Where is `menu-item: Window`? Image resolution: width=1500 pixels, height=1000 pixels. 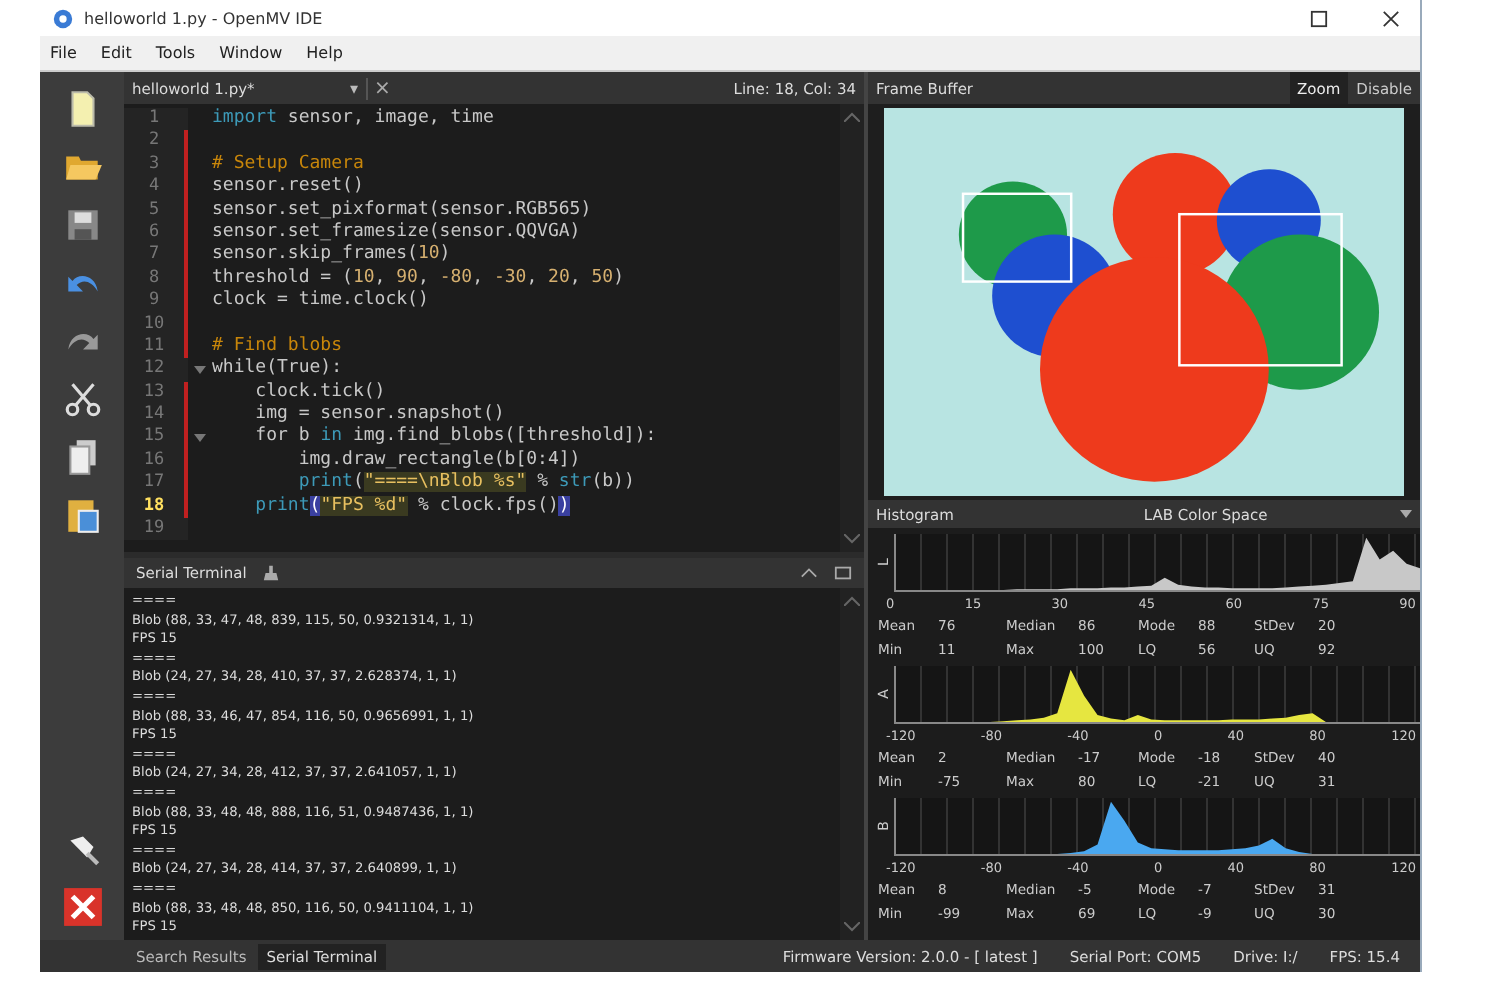 menu-item: Window is located at coordinates (251, 53).